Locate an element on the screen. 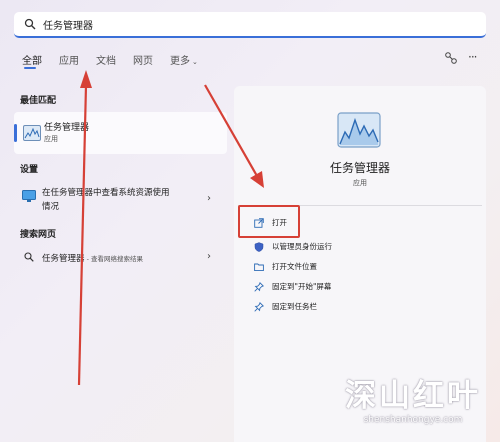 Image resolution: width=500 pixels, height=442 pixels. watermark: 深山红叶 shenshanhongye.com is located at coordinates (413, 402).